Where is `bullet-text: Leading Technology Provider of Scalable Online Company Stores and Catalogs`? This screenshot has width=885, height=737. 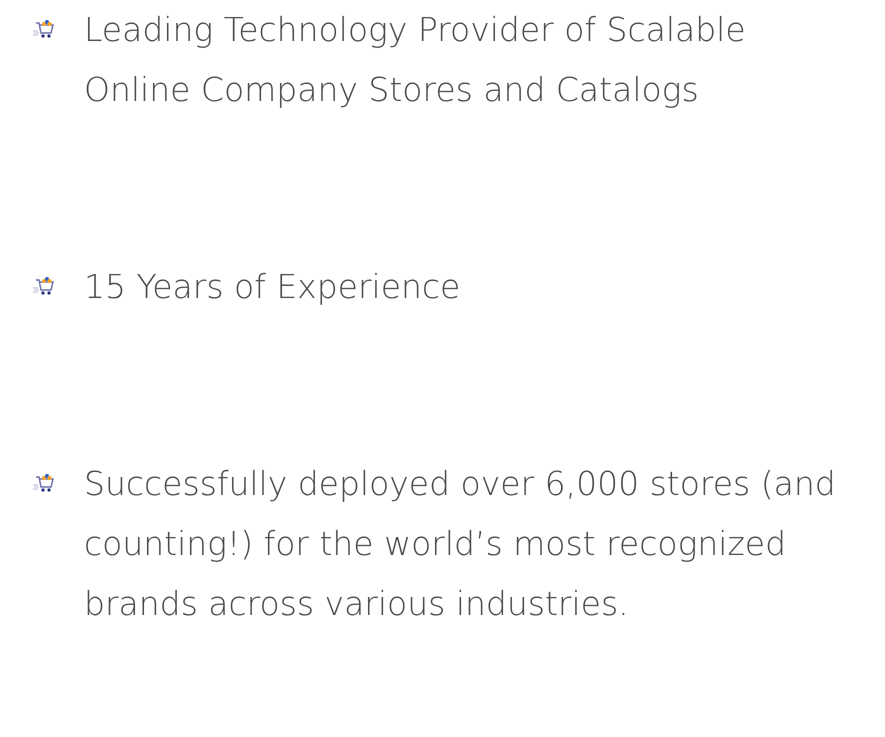 bullet-text: Leading Technology Provider of Scalable Online Company Stores and Catalogs is located at coordinates (415, 60).